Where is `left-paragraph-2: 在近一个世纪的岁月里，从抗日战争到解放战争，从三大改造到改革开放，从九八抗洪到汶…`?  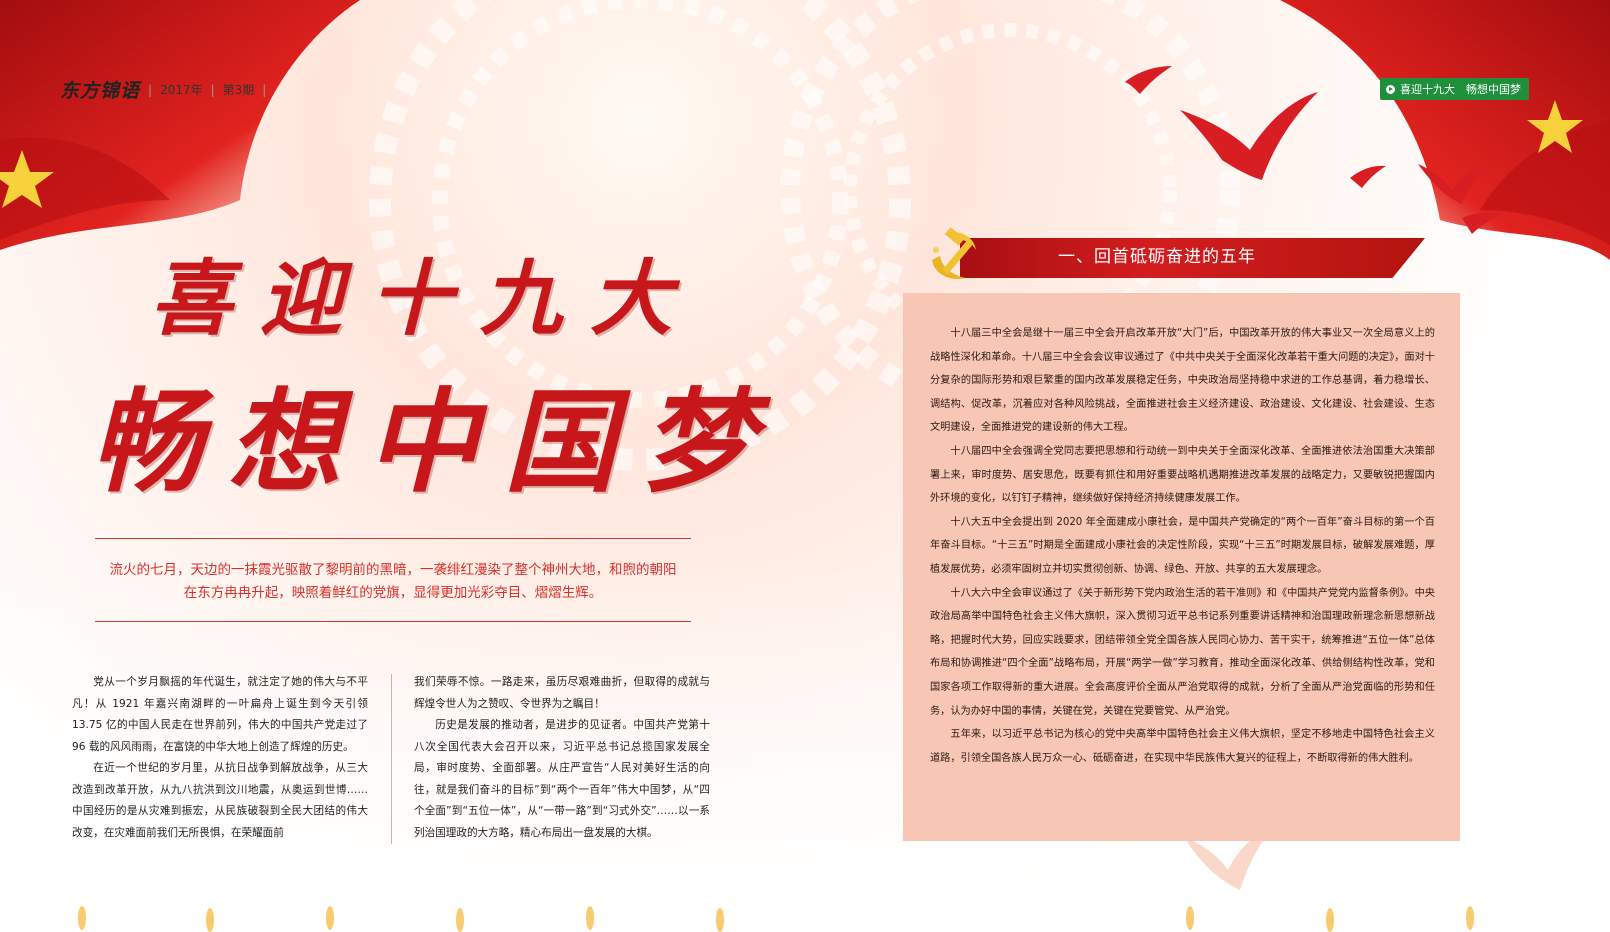 left-paragraph-2: 在近一个世纪的岁月里，从抗日战争到解放战争，从三大改造到改革开放，从九八抗洪到汶… is located at coordinates (220, 800).